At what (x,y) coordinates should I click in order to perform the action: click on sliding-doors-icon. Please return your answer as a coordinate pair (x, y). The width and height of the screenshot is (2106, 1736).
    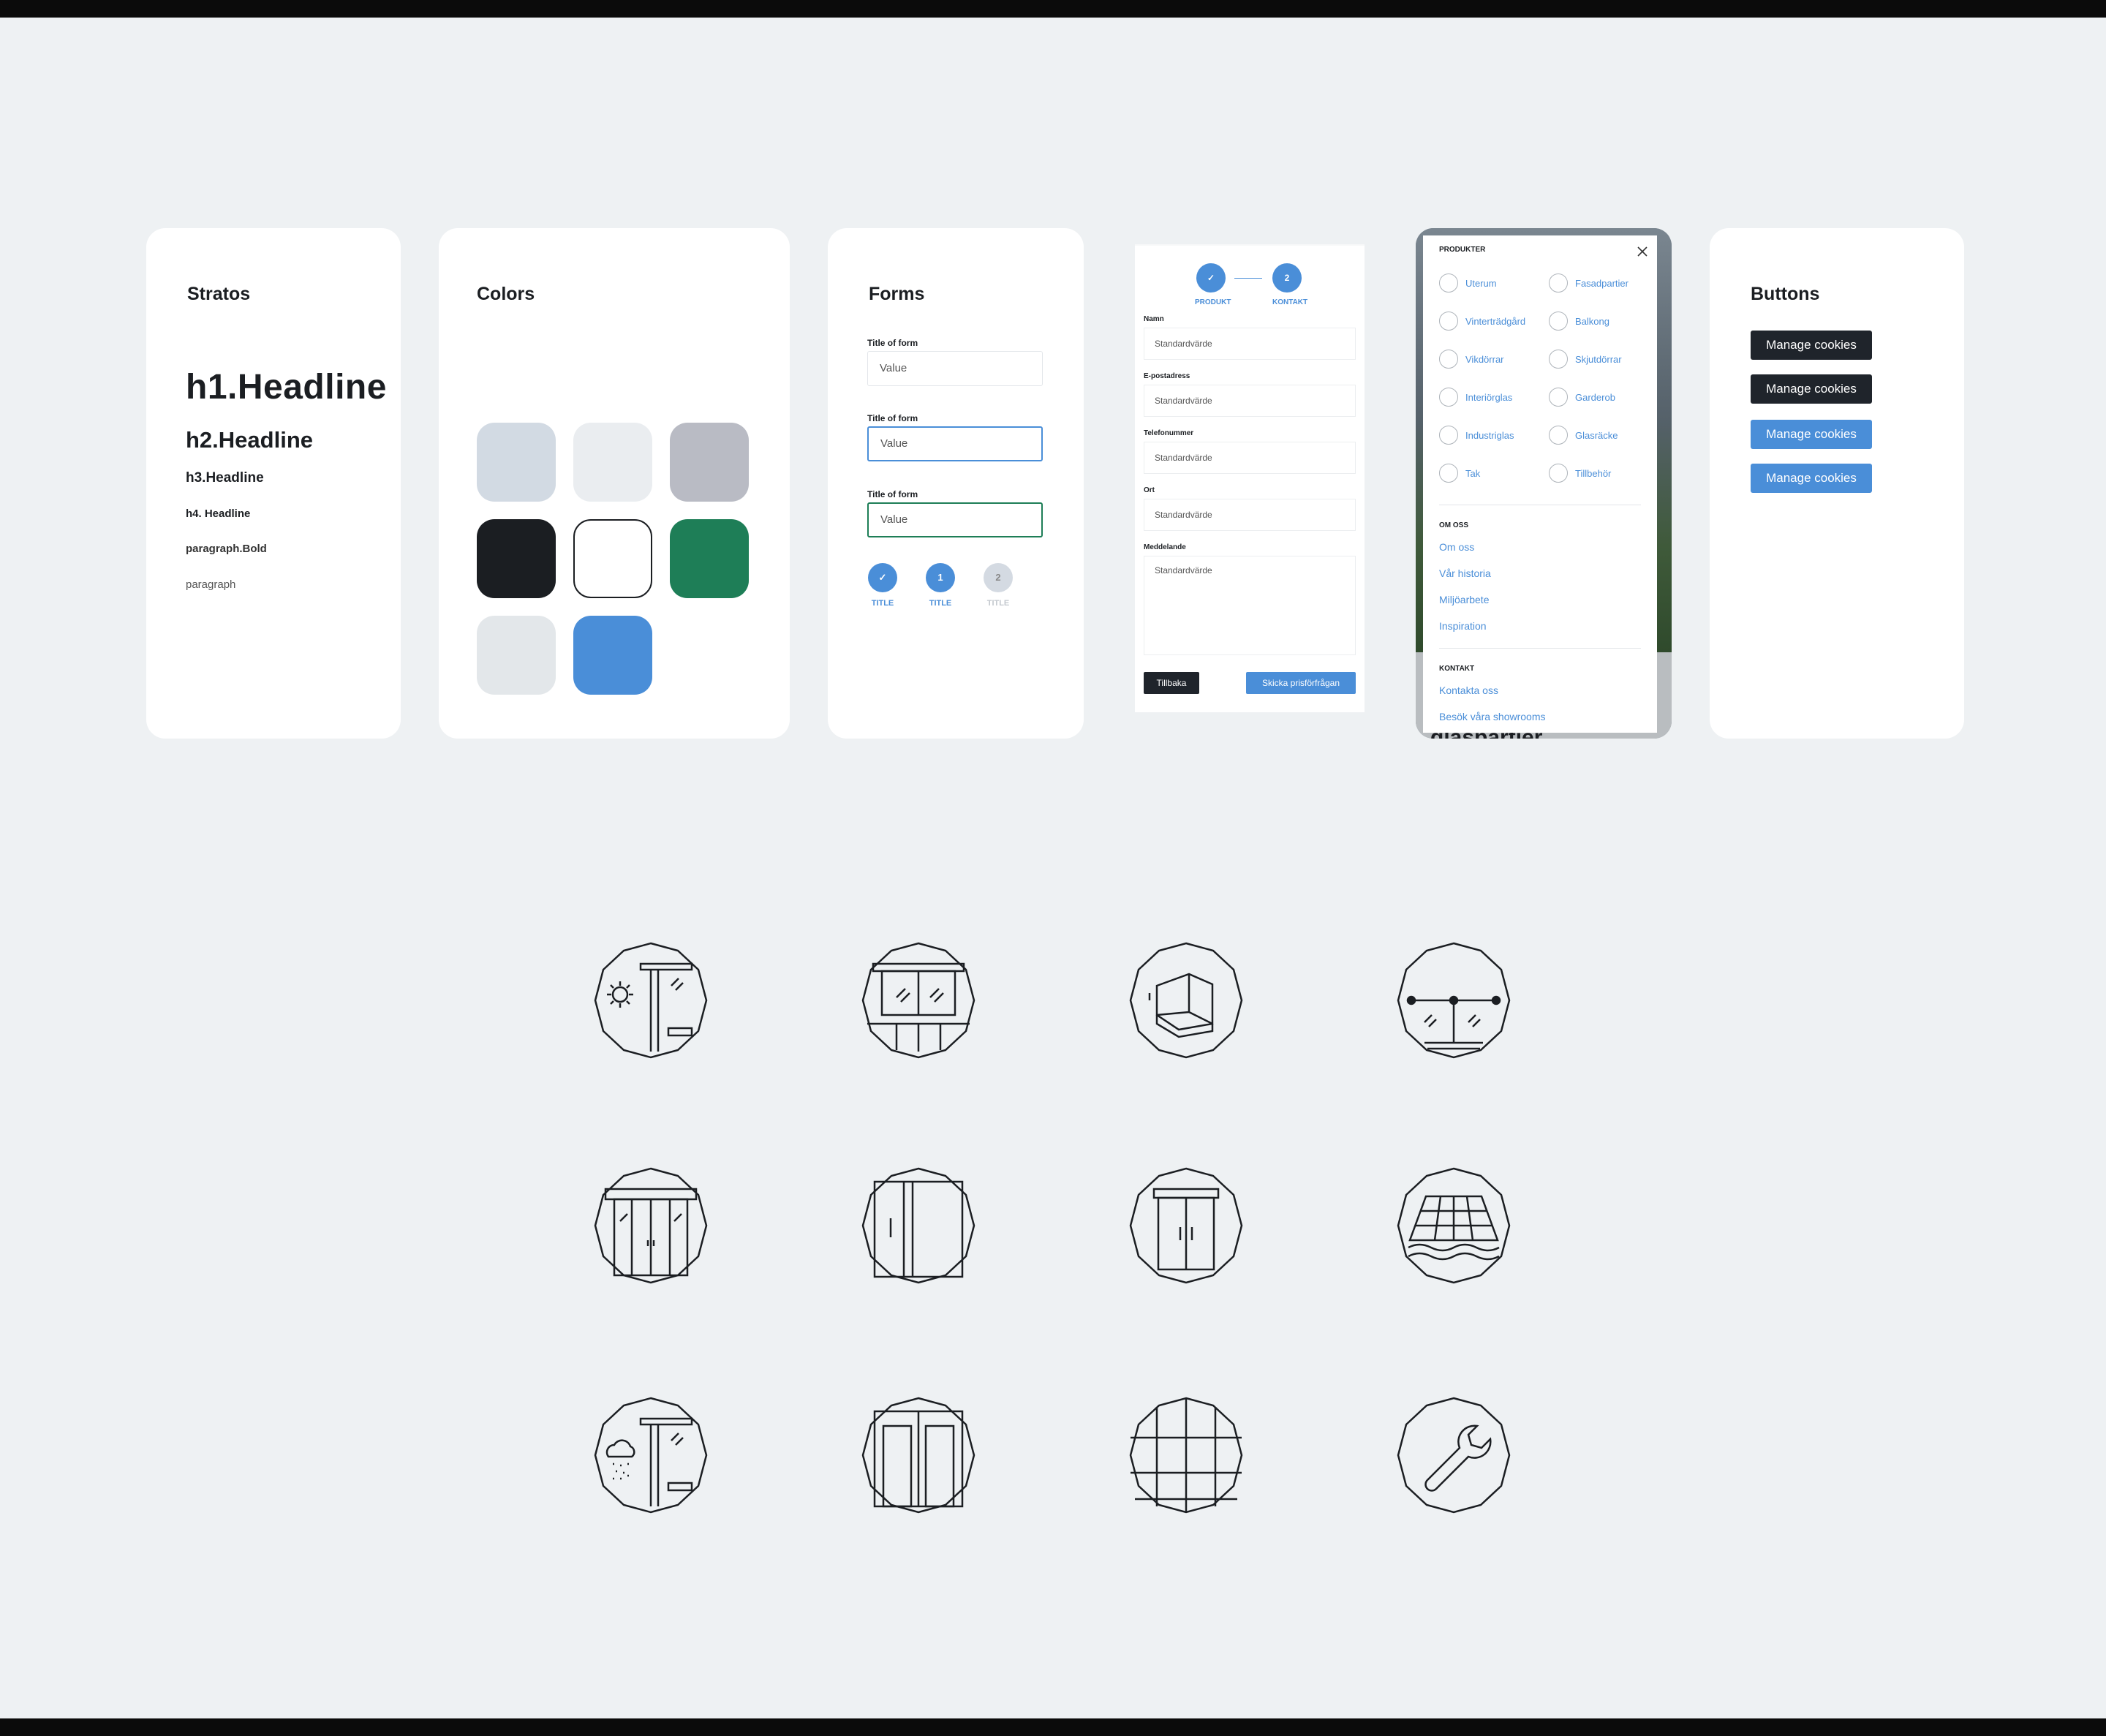
    Looking at the image, I should click on (918, 1225).